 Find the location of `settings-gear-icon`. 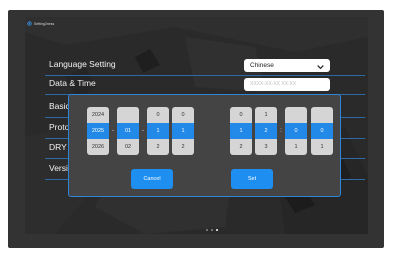

settings-gear-icon is located at coordinates (29, 23).